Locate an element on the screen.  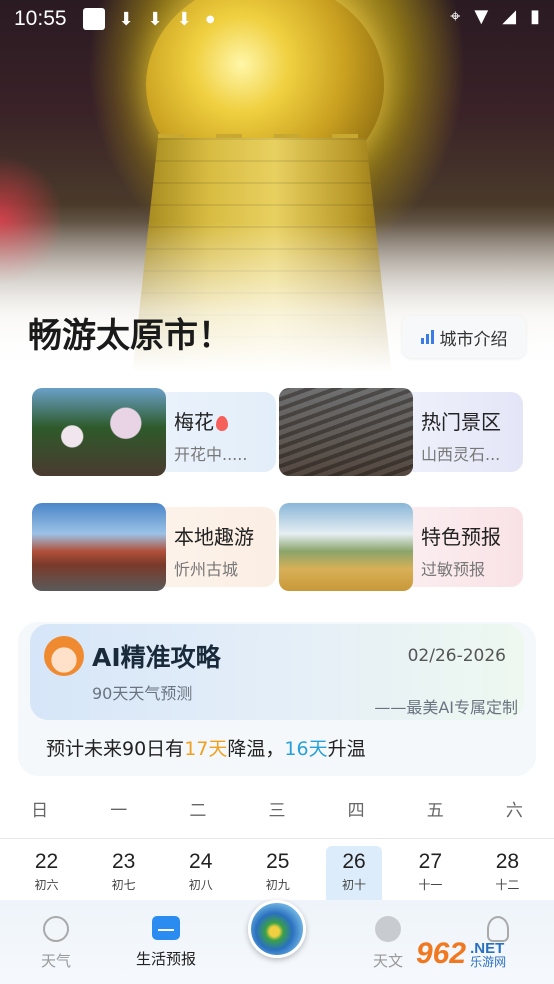
weekday-label: 六 is located at coordinates (514, 811).